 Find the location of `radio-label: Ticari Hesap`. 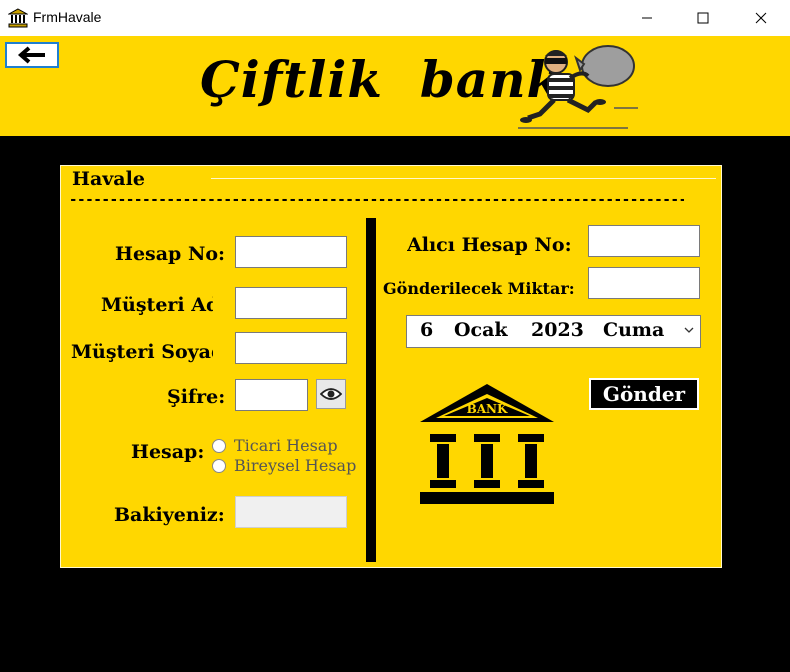

radio-label: Ticari Hesap is located at coordinates (286, 445).